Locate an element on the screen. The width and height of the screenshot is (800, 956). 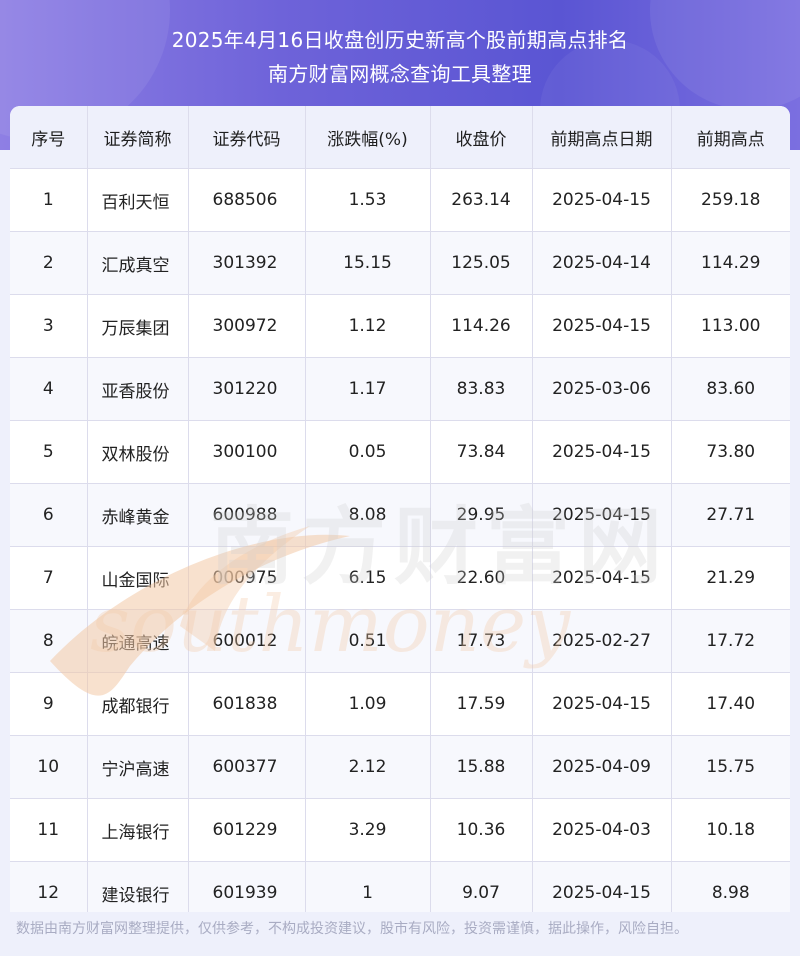
table-row: 12 建设银行 601939 1 9.07 2025-04-15 8.98 is located at coordinates (400, 886).